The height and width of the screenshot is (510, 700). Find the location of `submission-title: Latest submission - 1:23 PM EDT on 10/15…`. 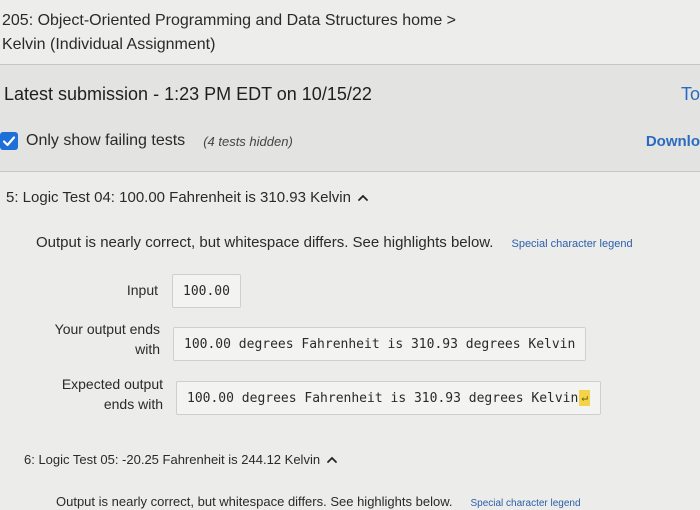

submission-title: Latest submission - 1:23 PM EDT on 10/15… is located at coordinates (188, 94).